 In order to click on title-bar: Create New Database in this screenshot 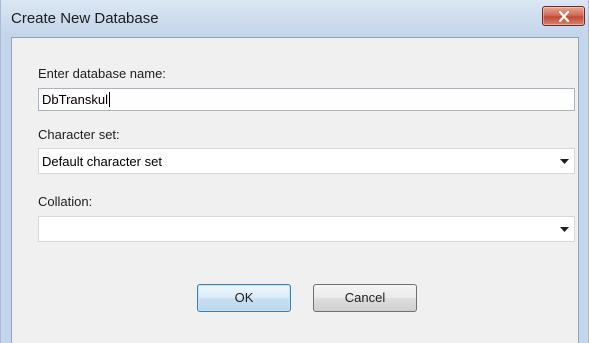, I will do `click(294, 18)`.